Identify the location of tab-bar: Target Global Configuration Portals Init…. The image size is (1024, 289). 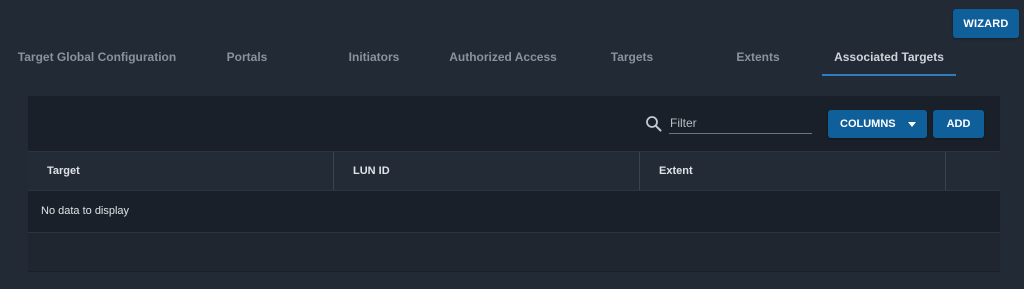
(512, 58).